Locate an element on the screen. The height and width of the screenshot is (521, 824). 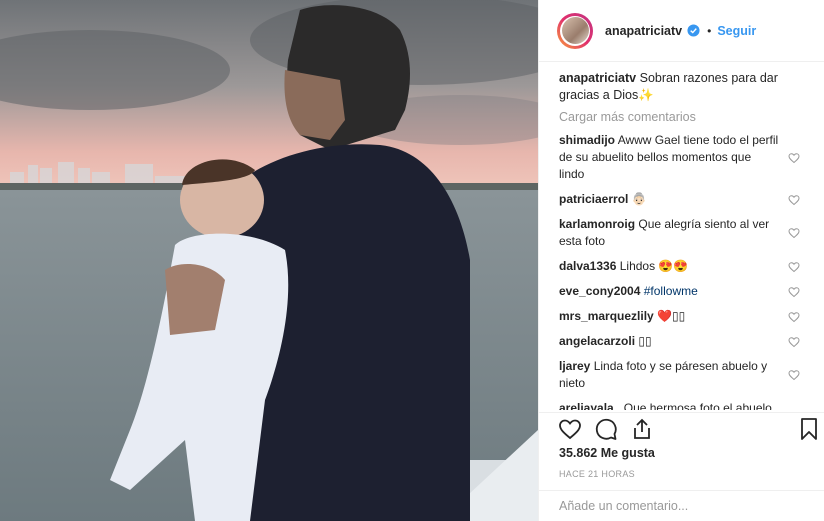
verified-badge-icon is located at coordinates (693, 30).